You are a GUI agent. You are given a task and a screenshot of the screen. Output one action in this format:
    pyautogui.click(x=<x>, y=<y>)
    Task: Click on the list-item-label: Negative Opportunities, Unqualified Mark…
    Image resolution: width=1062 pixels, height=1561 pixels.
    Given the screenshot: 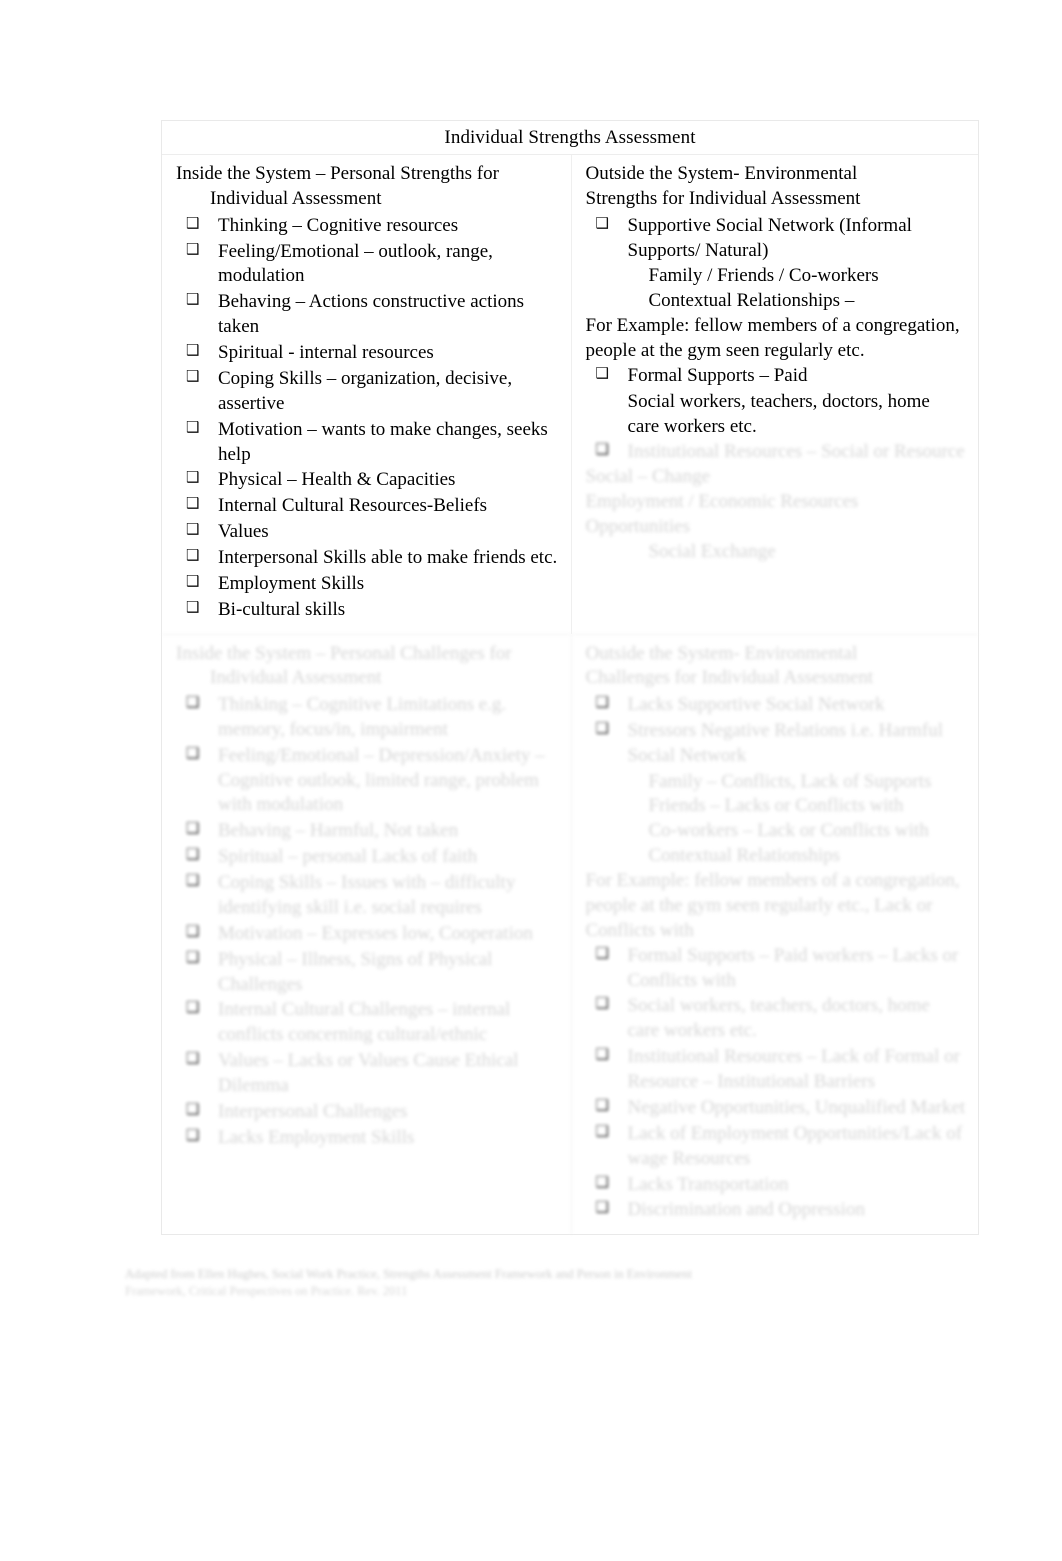 What is the action you would take?
    pyautogui.click(x=796, y=1107)
    